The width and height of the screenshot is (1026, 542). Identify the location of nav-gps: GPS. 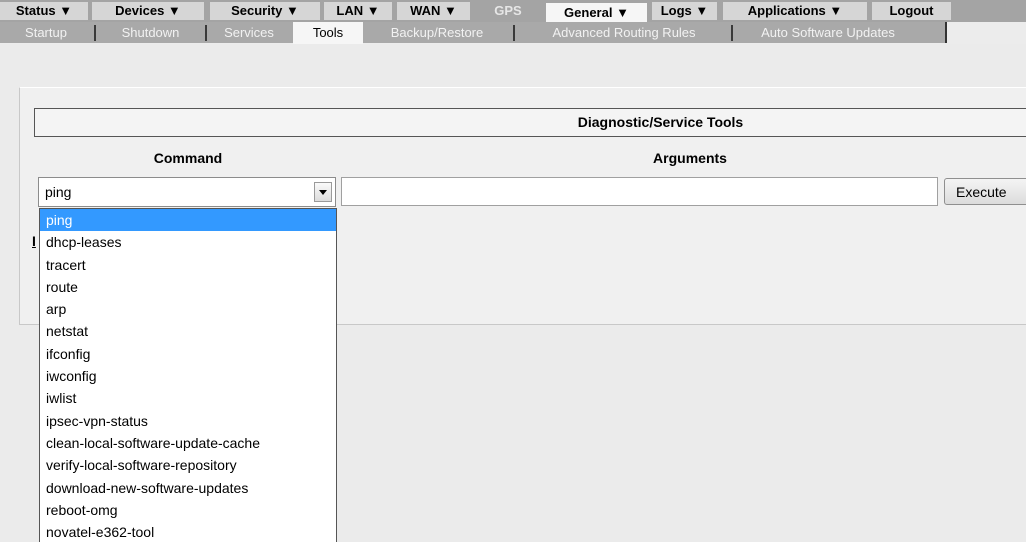
(508, 11).